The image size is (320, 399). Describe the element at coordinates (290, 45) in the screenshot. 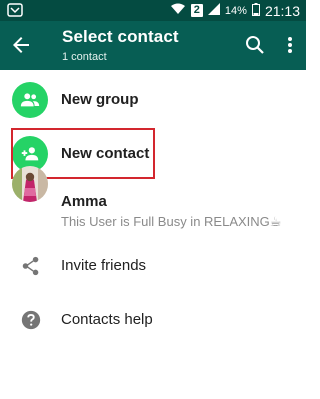

I see `more-vert-icon` at that location.